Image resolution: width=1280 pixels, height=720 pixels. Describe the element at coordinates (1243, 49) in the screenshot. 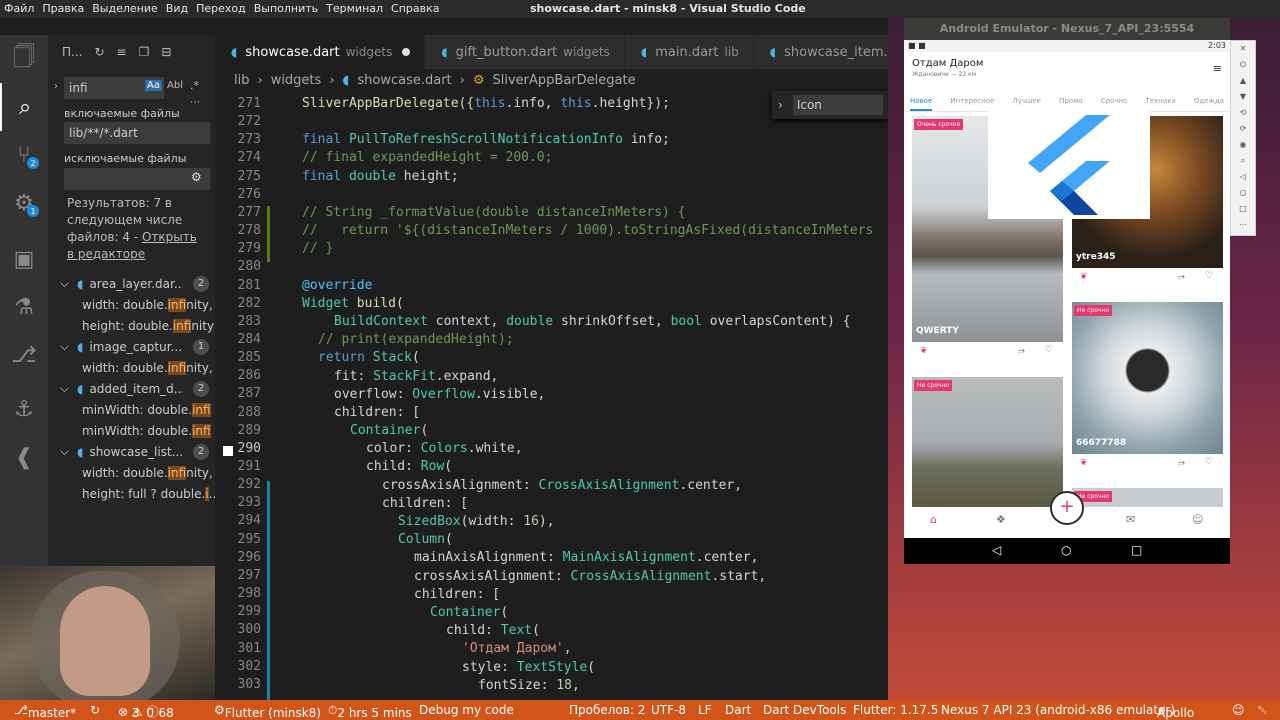

I see `close-icon: ✕` at that location.